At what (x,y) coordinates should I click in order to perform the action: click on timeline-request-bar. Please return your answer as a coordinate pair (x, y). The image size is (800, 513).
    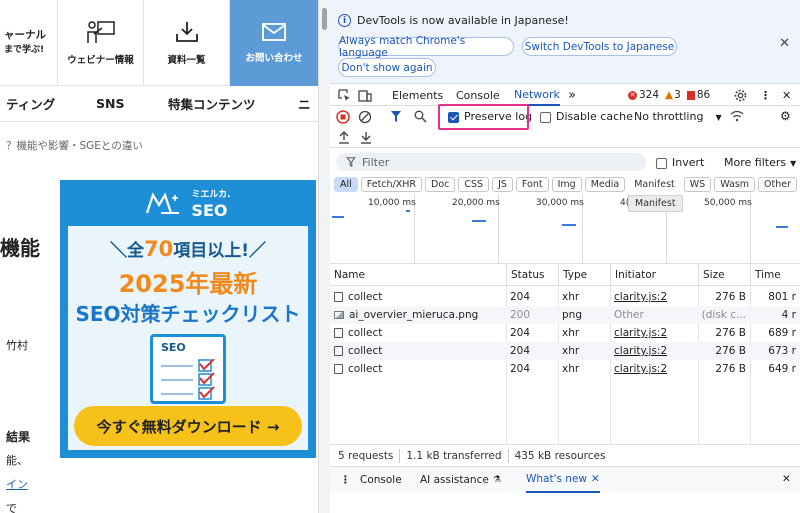
    Looking at the image, I should click on (338, 217).